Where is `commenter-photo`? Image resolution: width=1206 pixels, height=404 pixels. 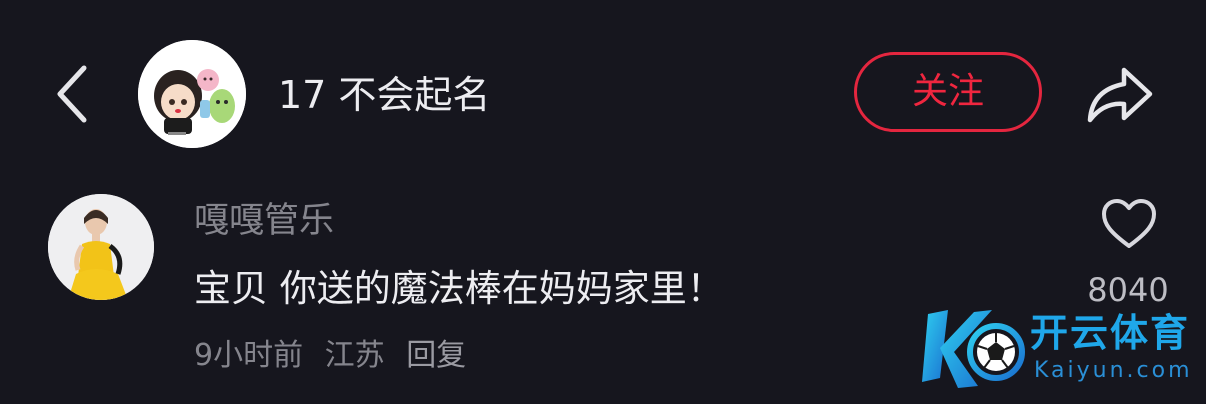
commenter-photo is located at coordinates (101, 247).